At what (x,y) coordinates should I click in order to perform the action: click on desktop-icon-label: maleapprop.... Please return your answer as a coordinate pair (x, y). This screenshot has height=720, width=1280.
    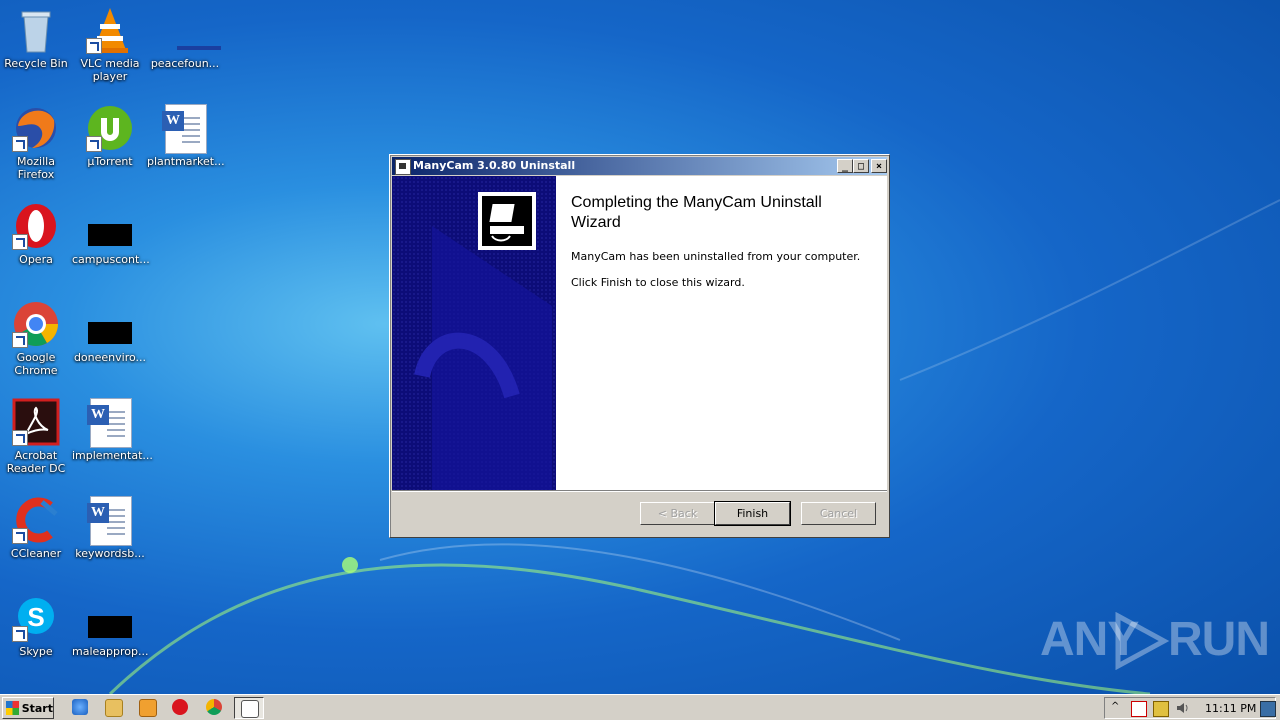
    Looking at the image, I should click on (110, 651).